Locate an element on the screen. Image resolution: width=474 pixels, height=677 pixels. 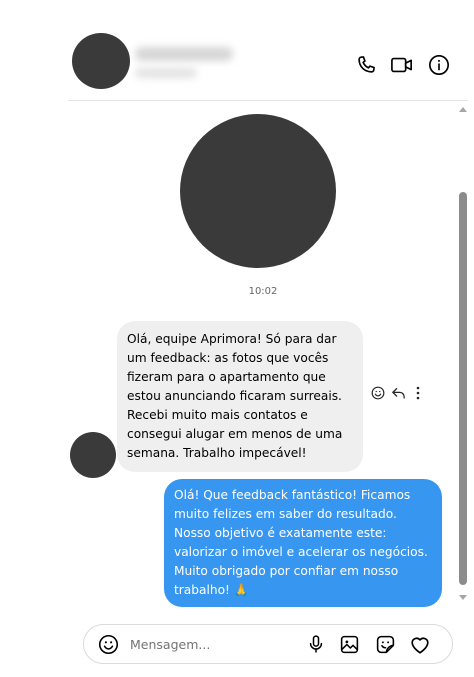
sender-avatar is located at coordinates (93, 455).